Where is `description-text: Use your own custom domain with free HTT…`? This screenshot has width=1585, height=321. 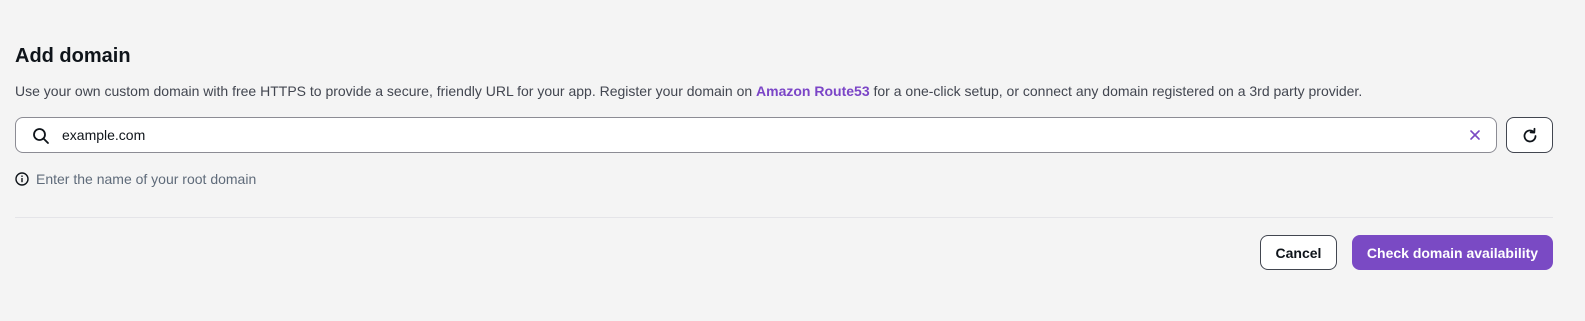
description-text: Use your own custom domain with free HTT… is located at coordinates (688, 91).